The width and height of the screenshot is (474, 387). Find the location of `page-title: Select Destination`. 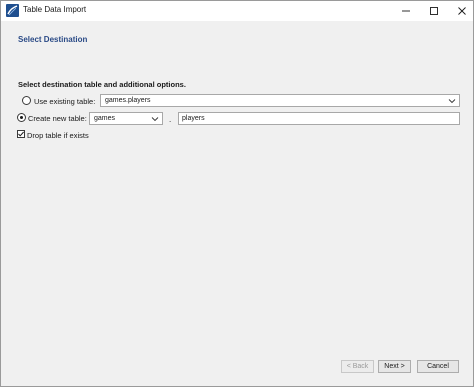

page-title: Select Destination is located at coordinates (53, 39).